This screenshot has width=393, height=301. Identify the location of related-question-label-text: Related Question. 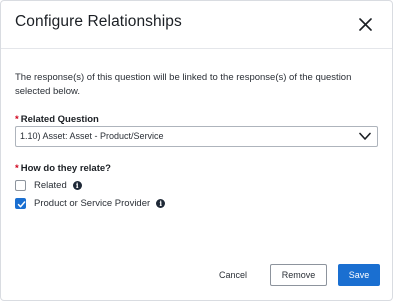
(59, 119).